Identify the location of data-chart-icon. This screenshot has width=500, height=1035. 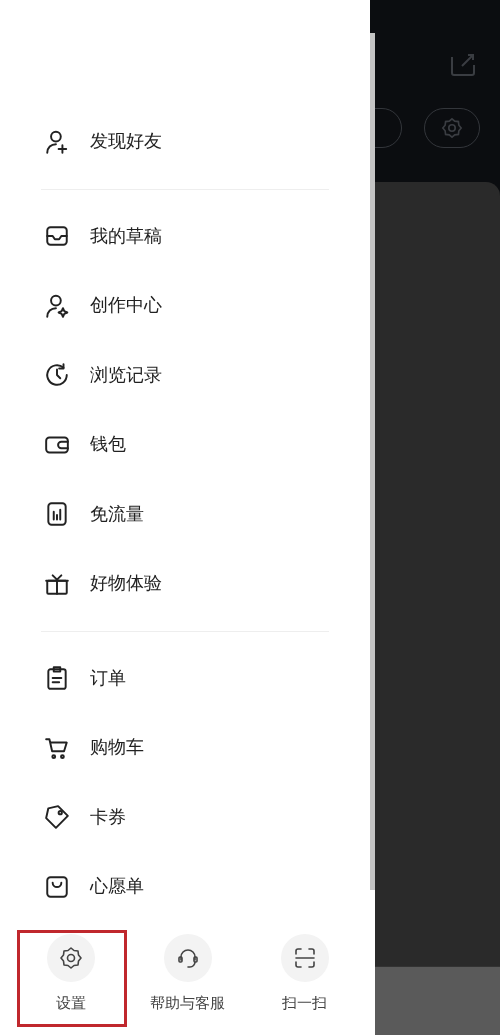
(57, 514).